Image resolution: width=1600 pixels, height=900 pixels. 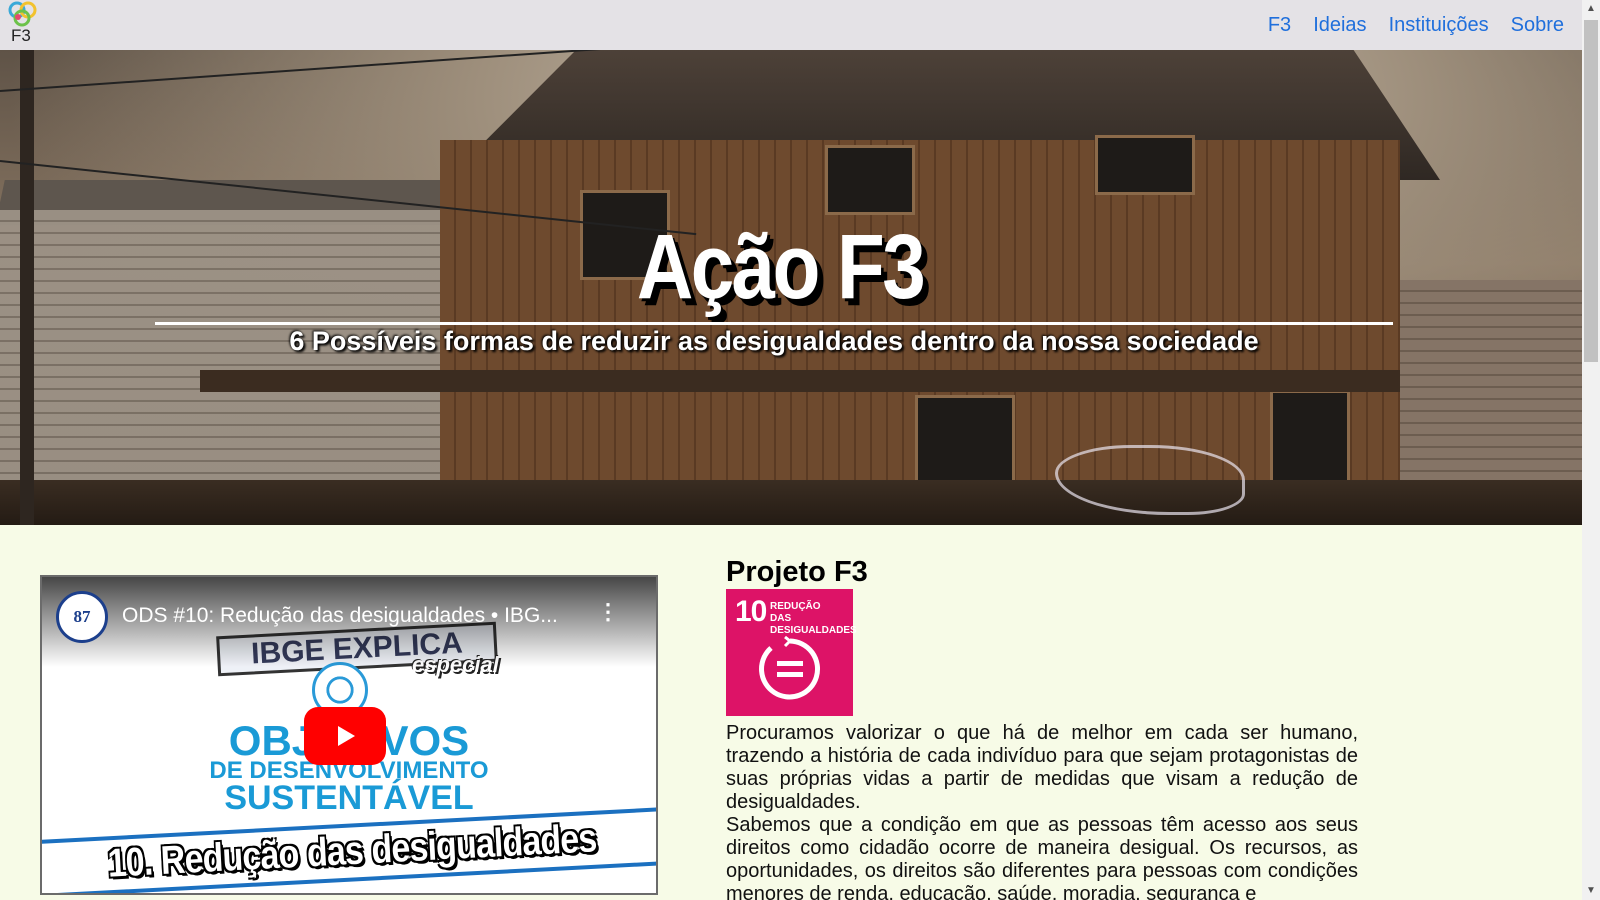 What do you see at coordinates (1339, 25) in the screenshot?
I see `nav-link-ideias: Ideias` at bounding box center [1339, 25].